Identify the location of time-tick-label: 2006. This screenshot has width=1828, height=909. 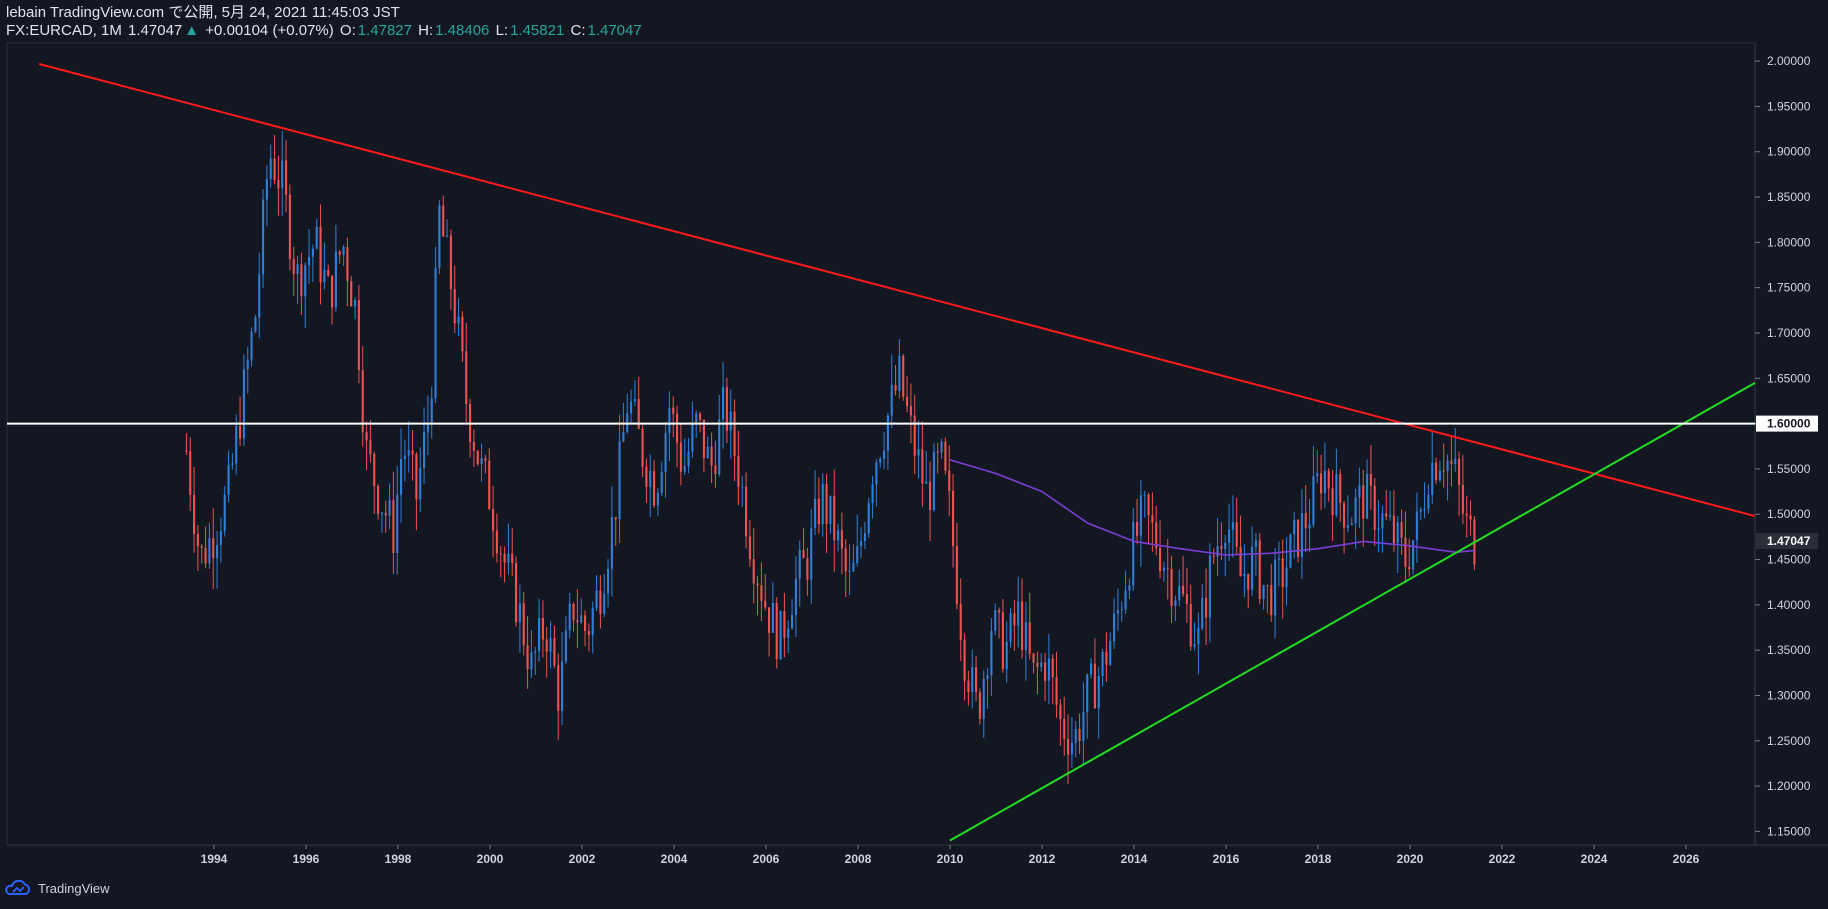
(766, 859).